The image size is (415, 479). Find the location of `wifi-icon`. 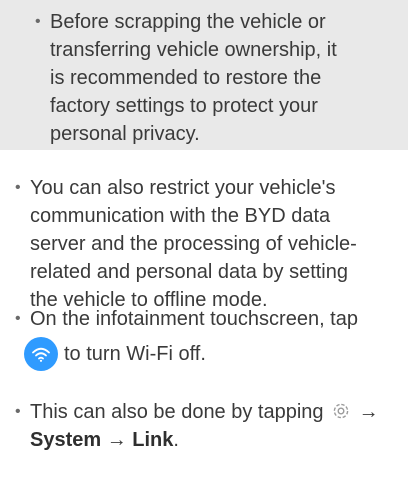

wifi-icon is located at coordinates (41, 354).